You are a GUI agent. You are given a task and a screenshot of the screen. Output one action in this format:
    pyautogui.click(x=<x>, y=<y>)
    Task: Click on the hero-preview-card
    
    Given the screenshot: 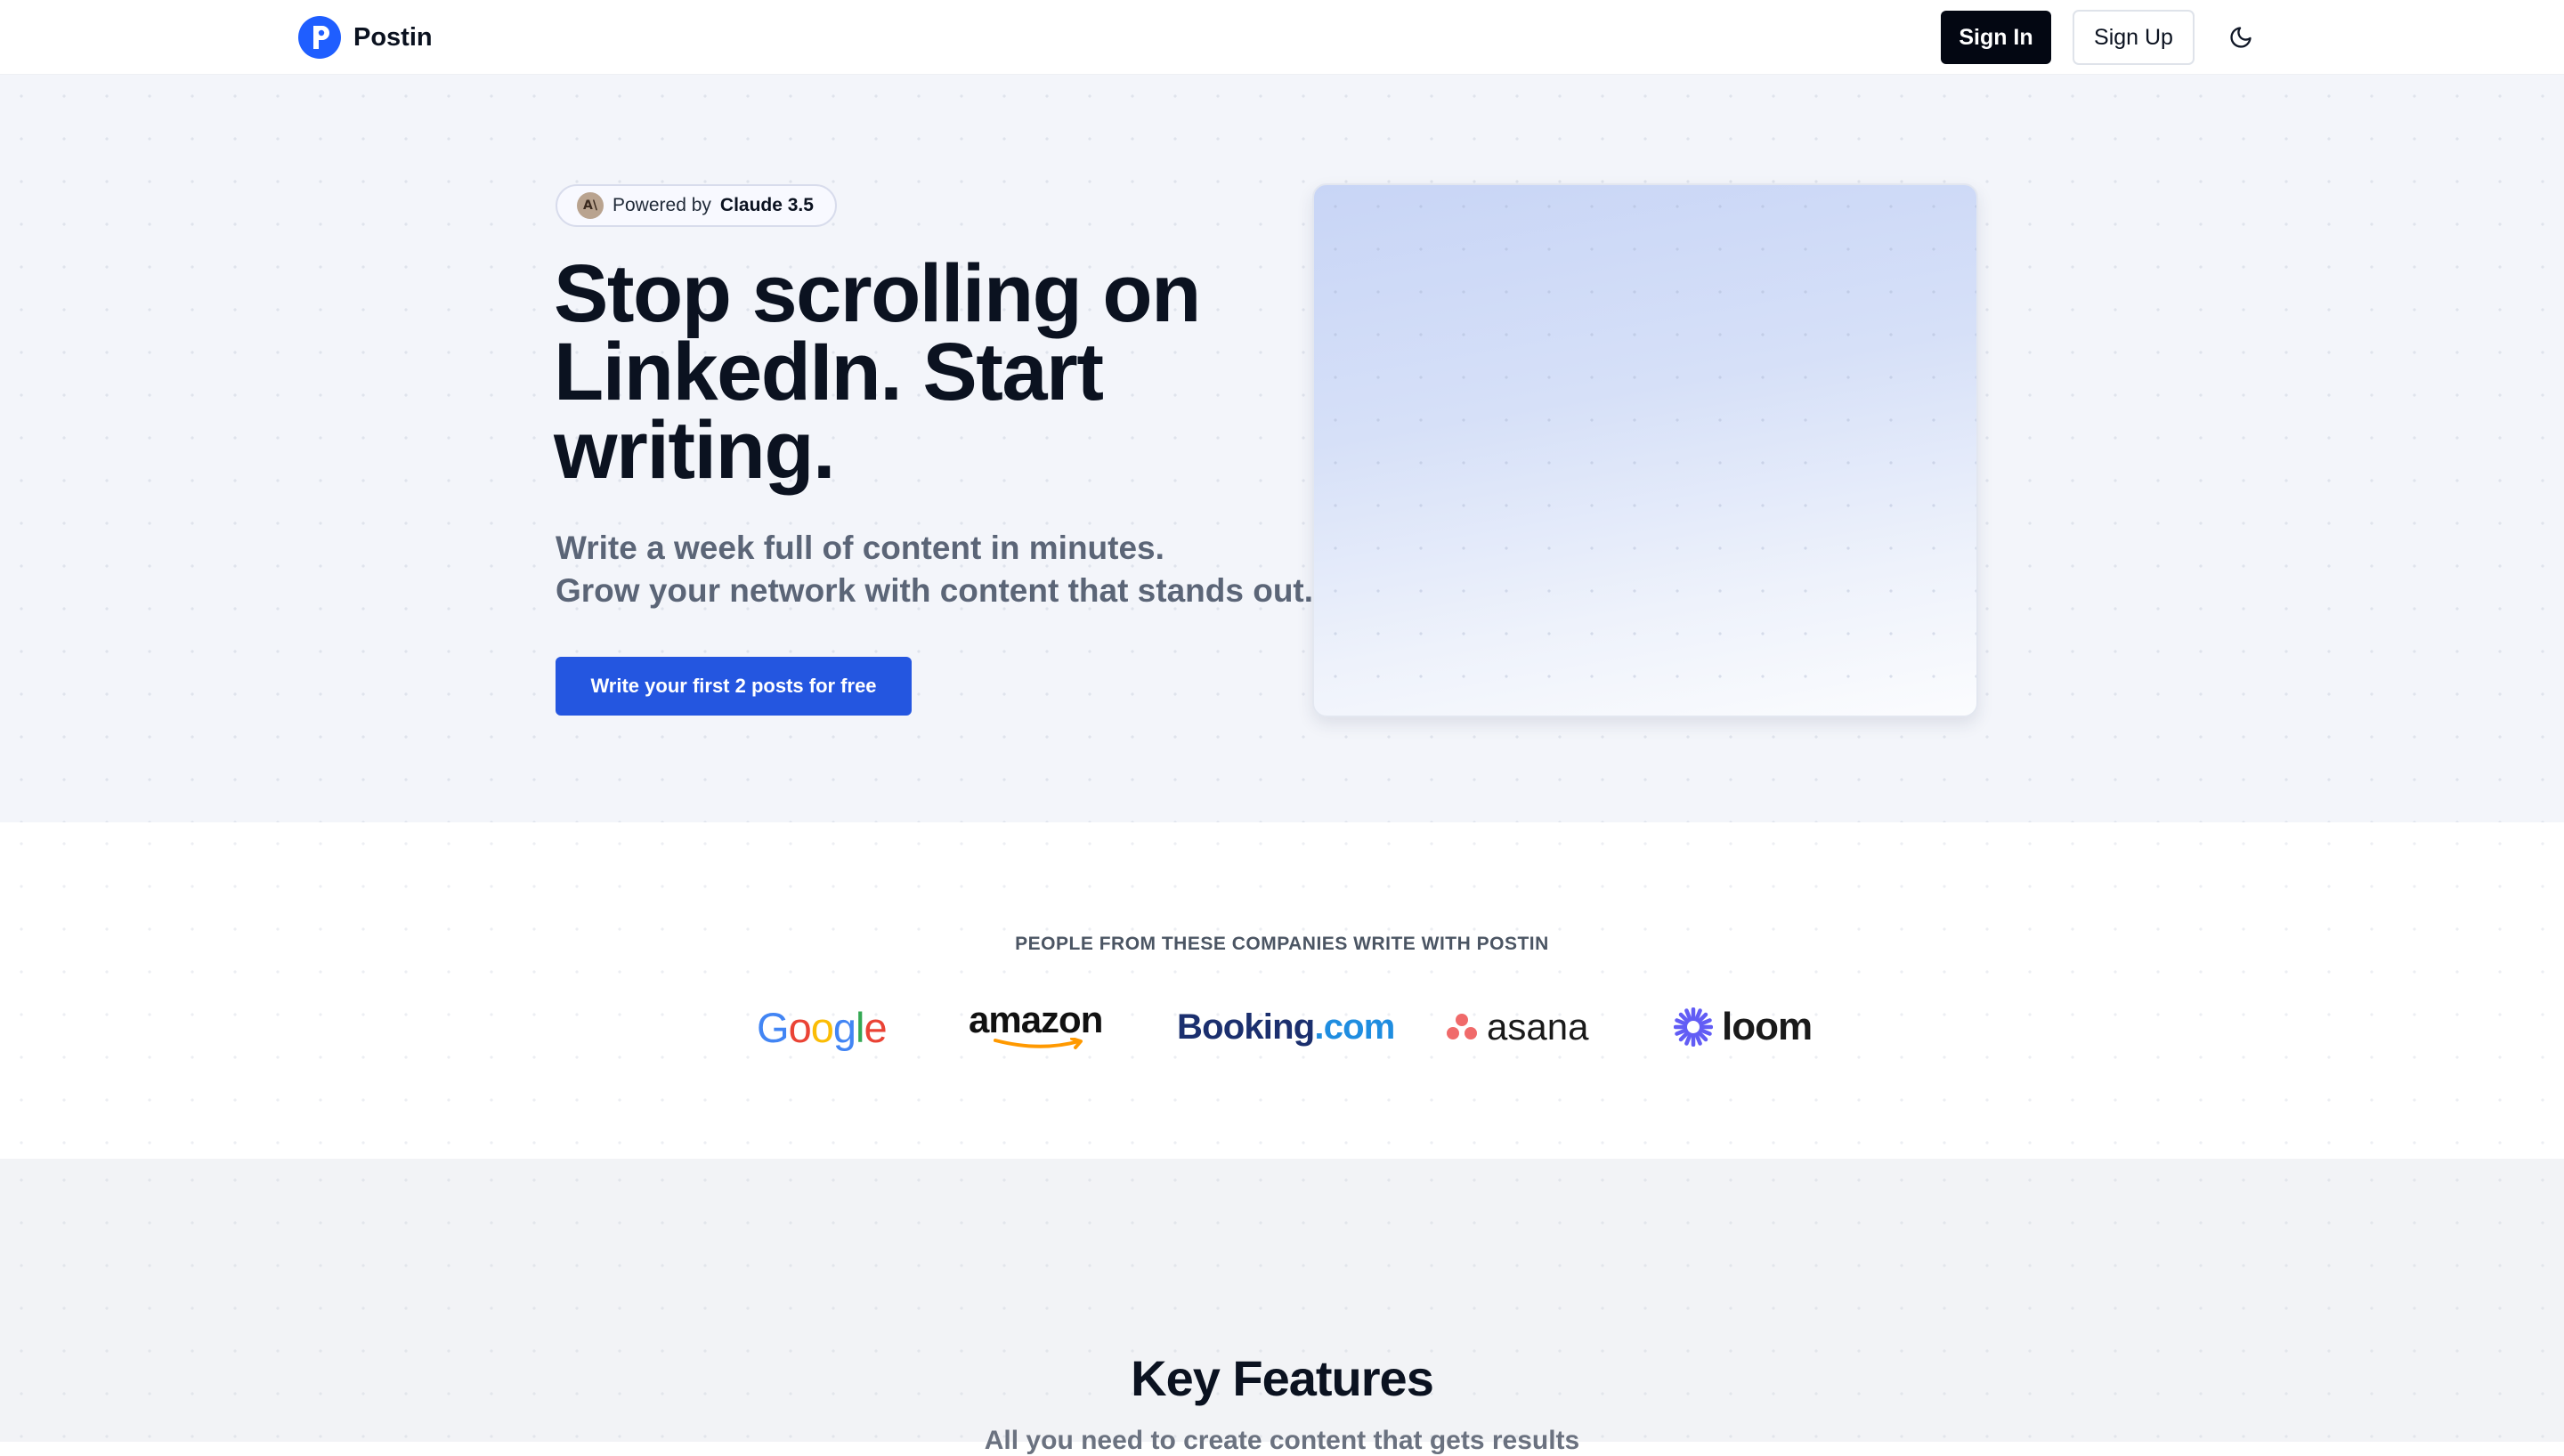 What is the action you would take?
    pyautogui.click(x=1645, y=450)
    